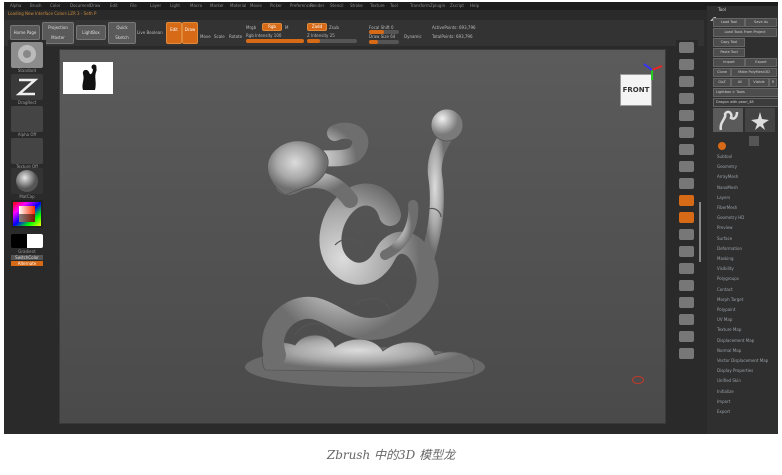 This screenshot has width=782, height=475. I want to click on panel-scrollbar, so click(700, 232).